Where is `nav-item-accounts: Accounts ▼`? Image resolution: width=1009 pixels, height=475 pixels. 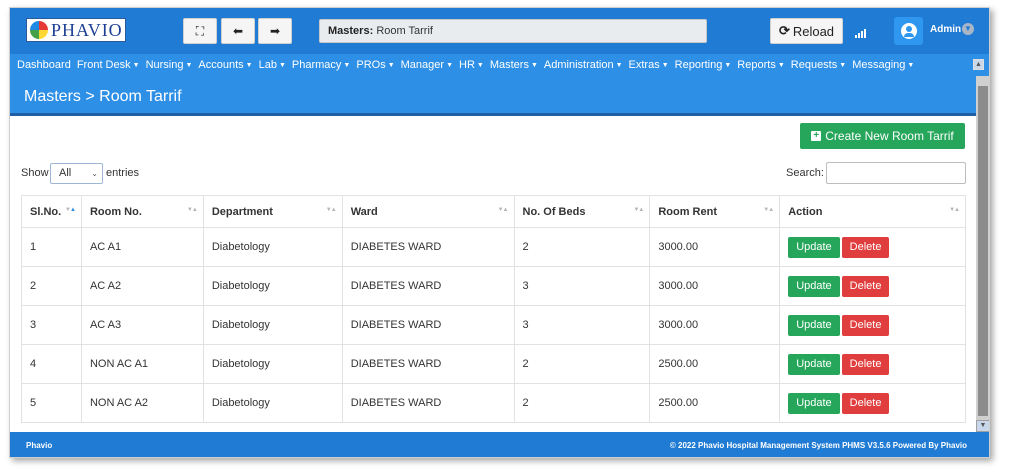 nav-item-accounts: Accounts ▼ is located at coordinates (225, 65).